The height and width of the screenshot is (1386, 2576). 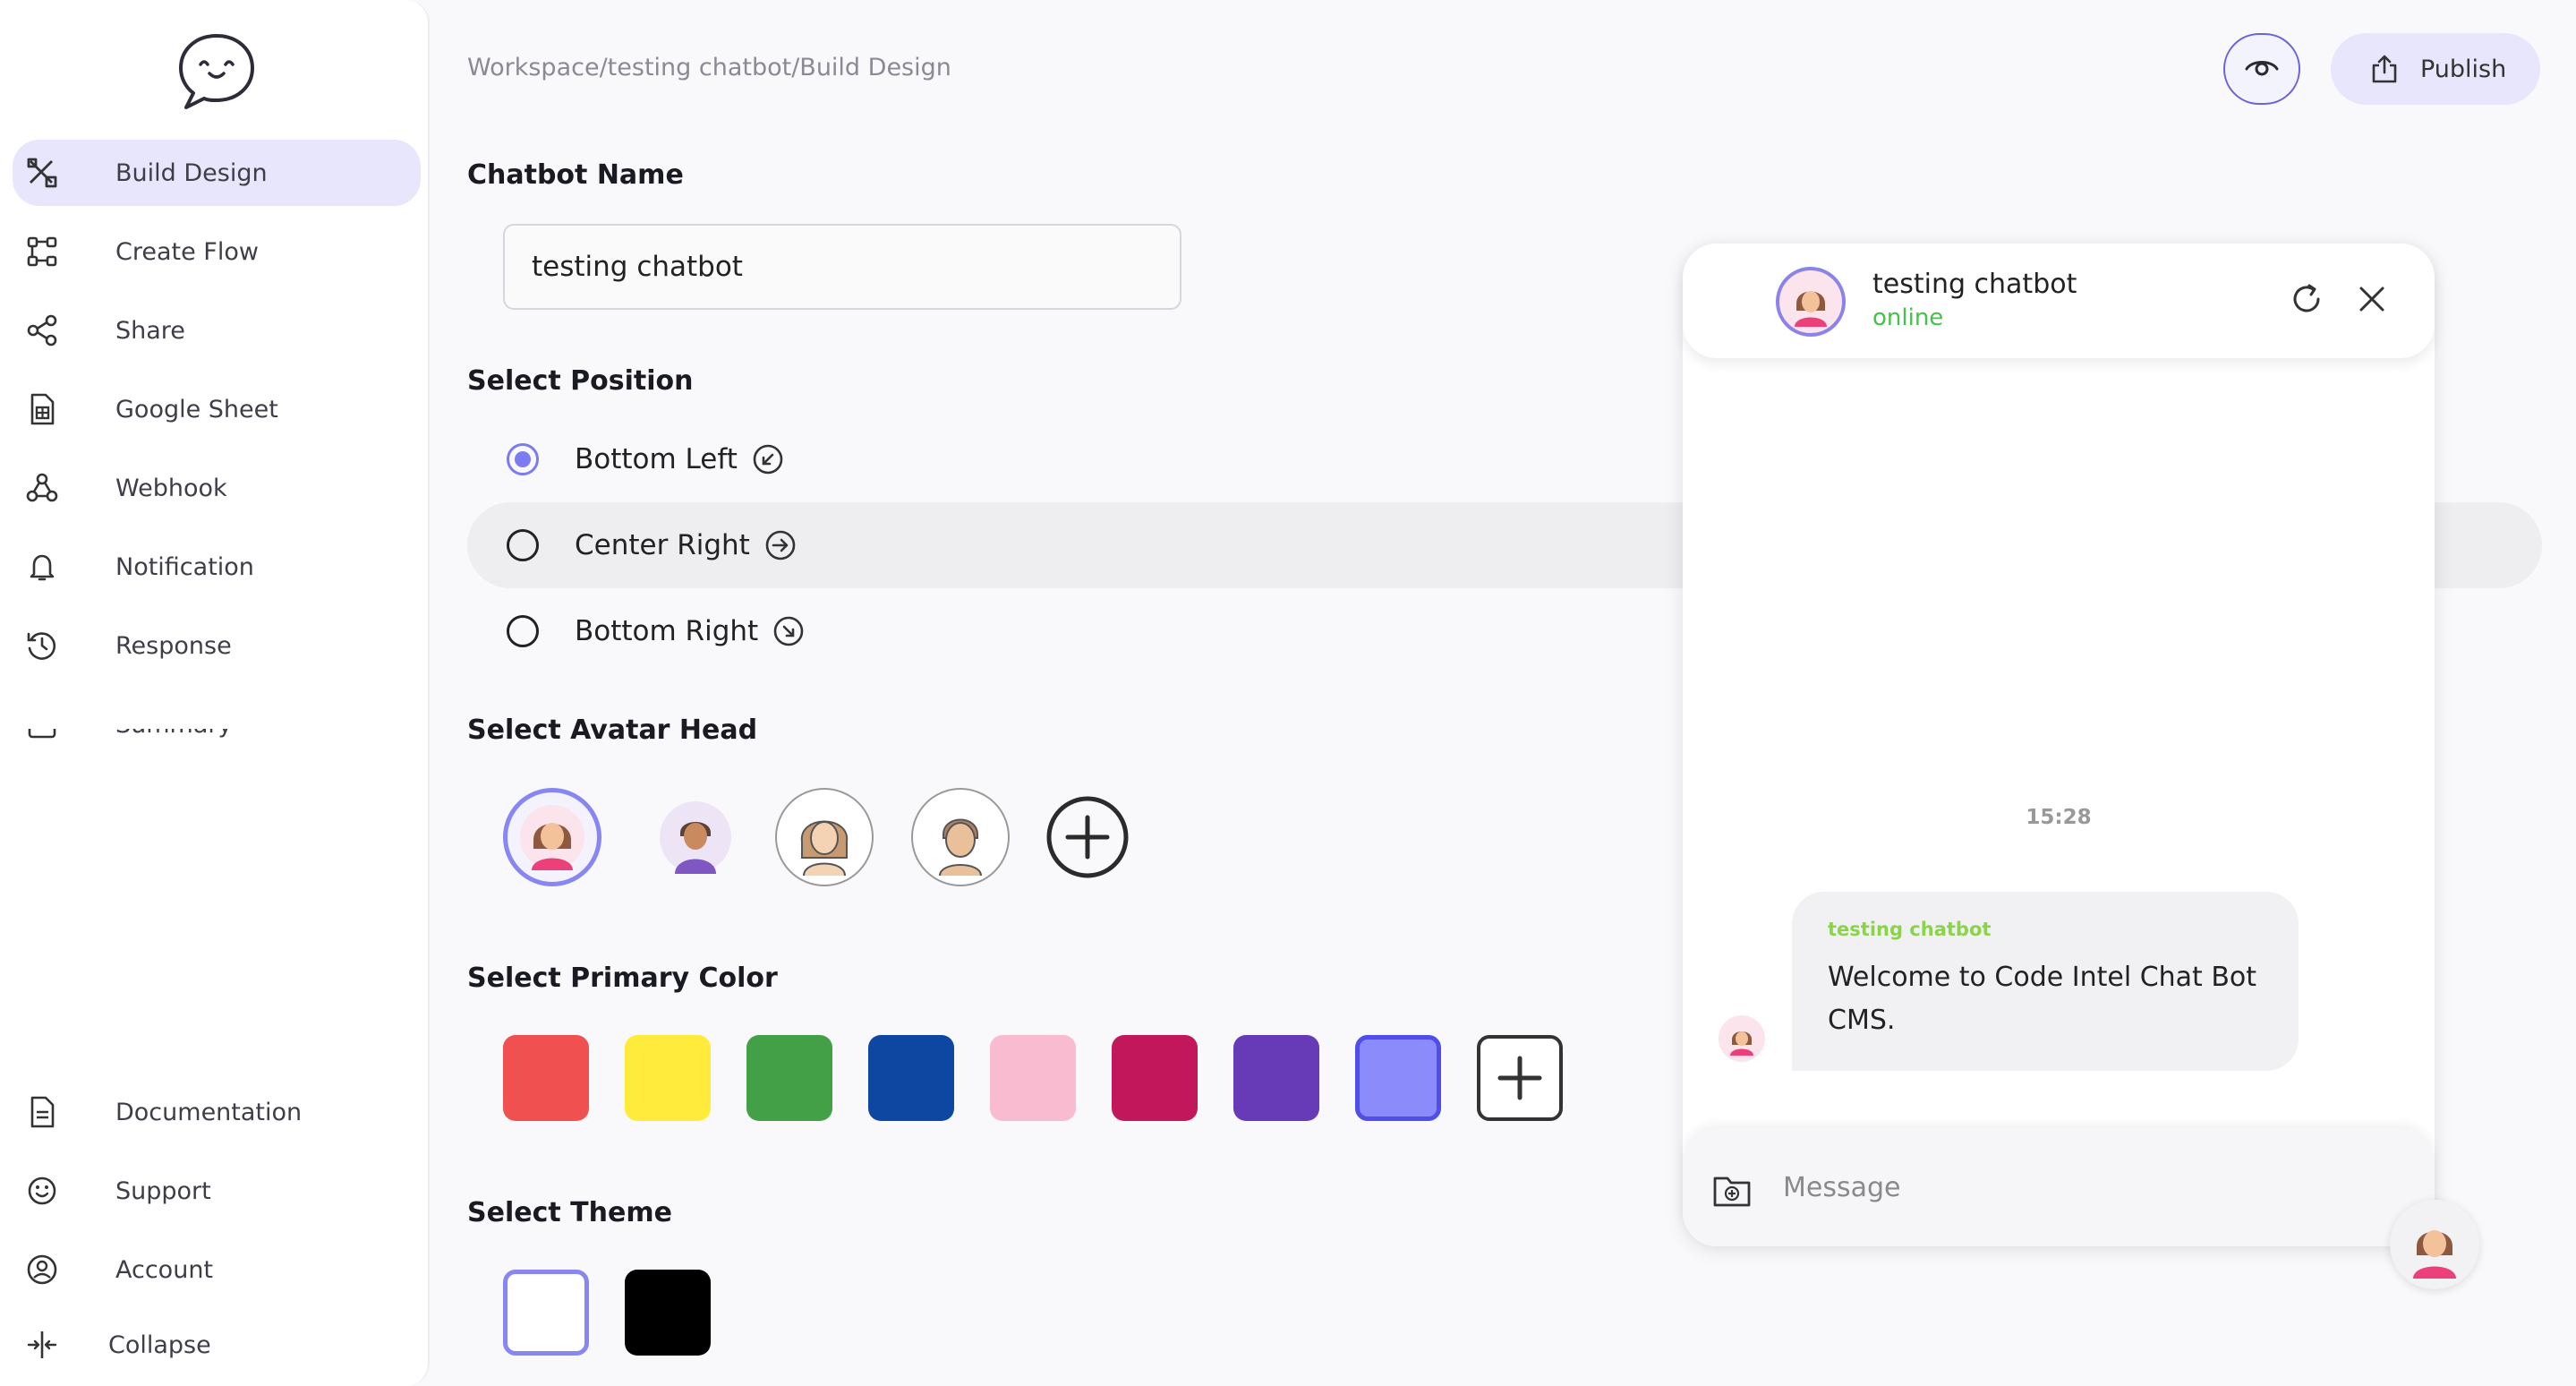 What do you see at coordinates (1732, 1190) in the screenshot?
I see `attach-folder-icon` at bounding box center [1732, 1190].